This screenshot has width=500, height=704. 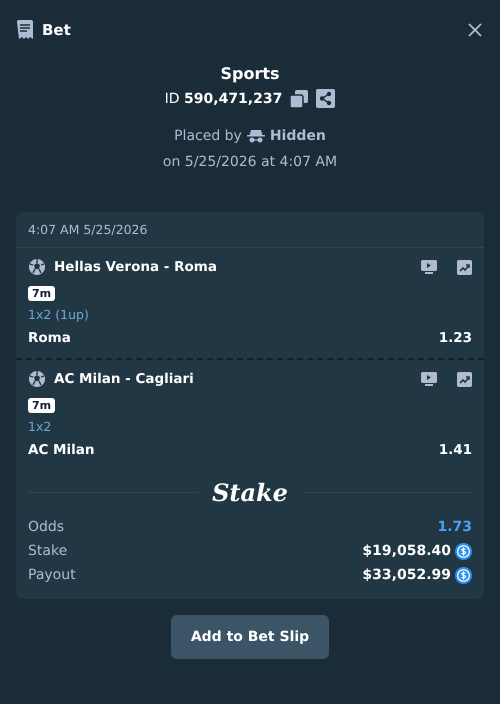 I want to click on summary-label: Payout, so click(x=52, y=575).